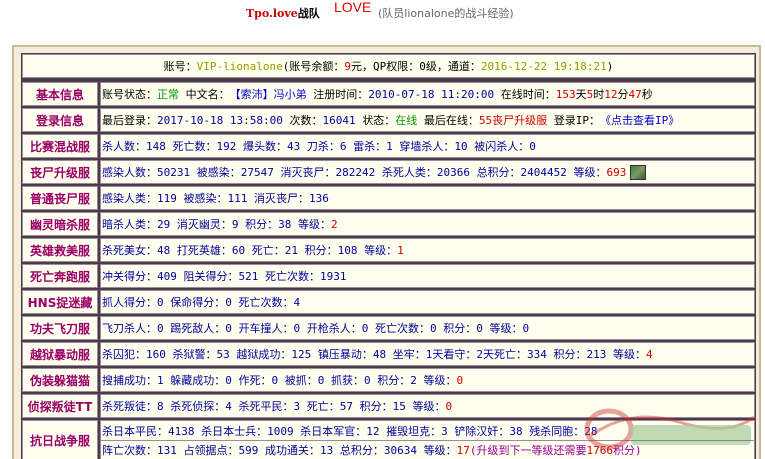 Image resolution: width=765 pixels, height=459 pixels. Describe the element at coordinates (353, 7) in the screenshot. I see `love-logo: LOVE` at that location.